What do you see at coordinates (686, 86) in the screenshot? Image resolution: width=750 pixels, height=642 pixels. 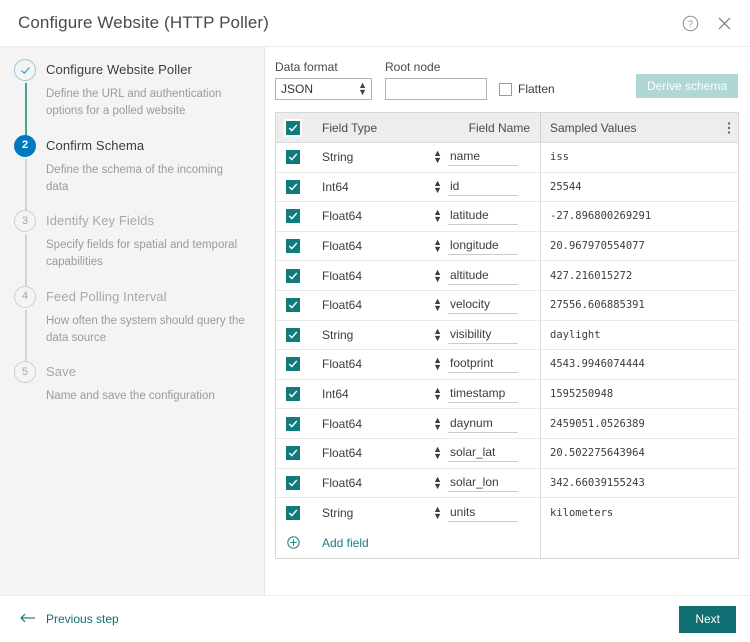 I see `derive-schema-button: Derive schema` at bounding box center [686, 86].